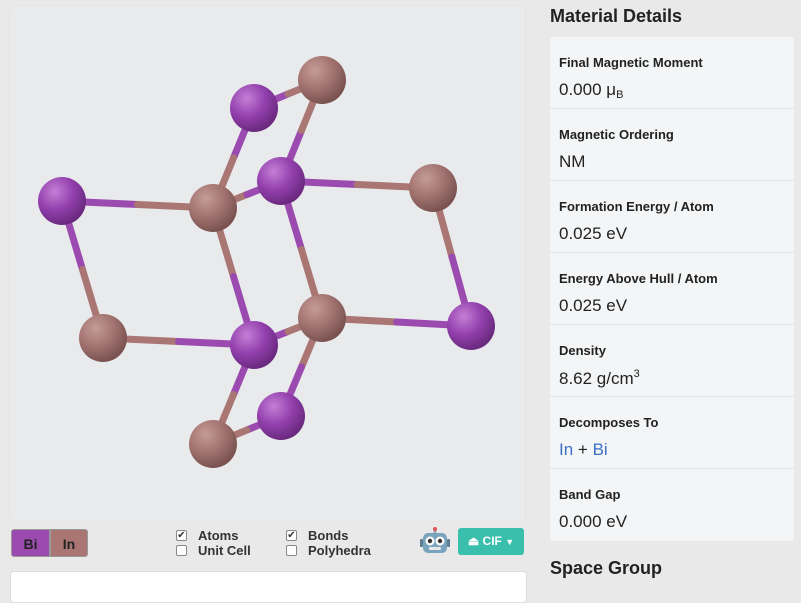 The height and width of the screenshot is (603, 801). Describe the element at coordinates (473, 541) in the screenshot. I see `download-icon: ⏏` at that location.